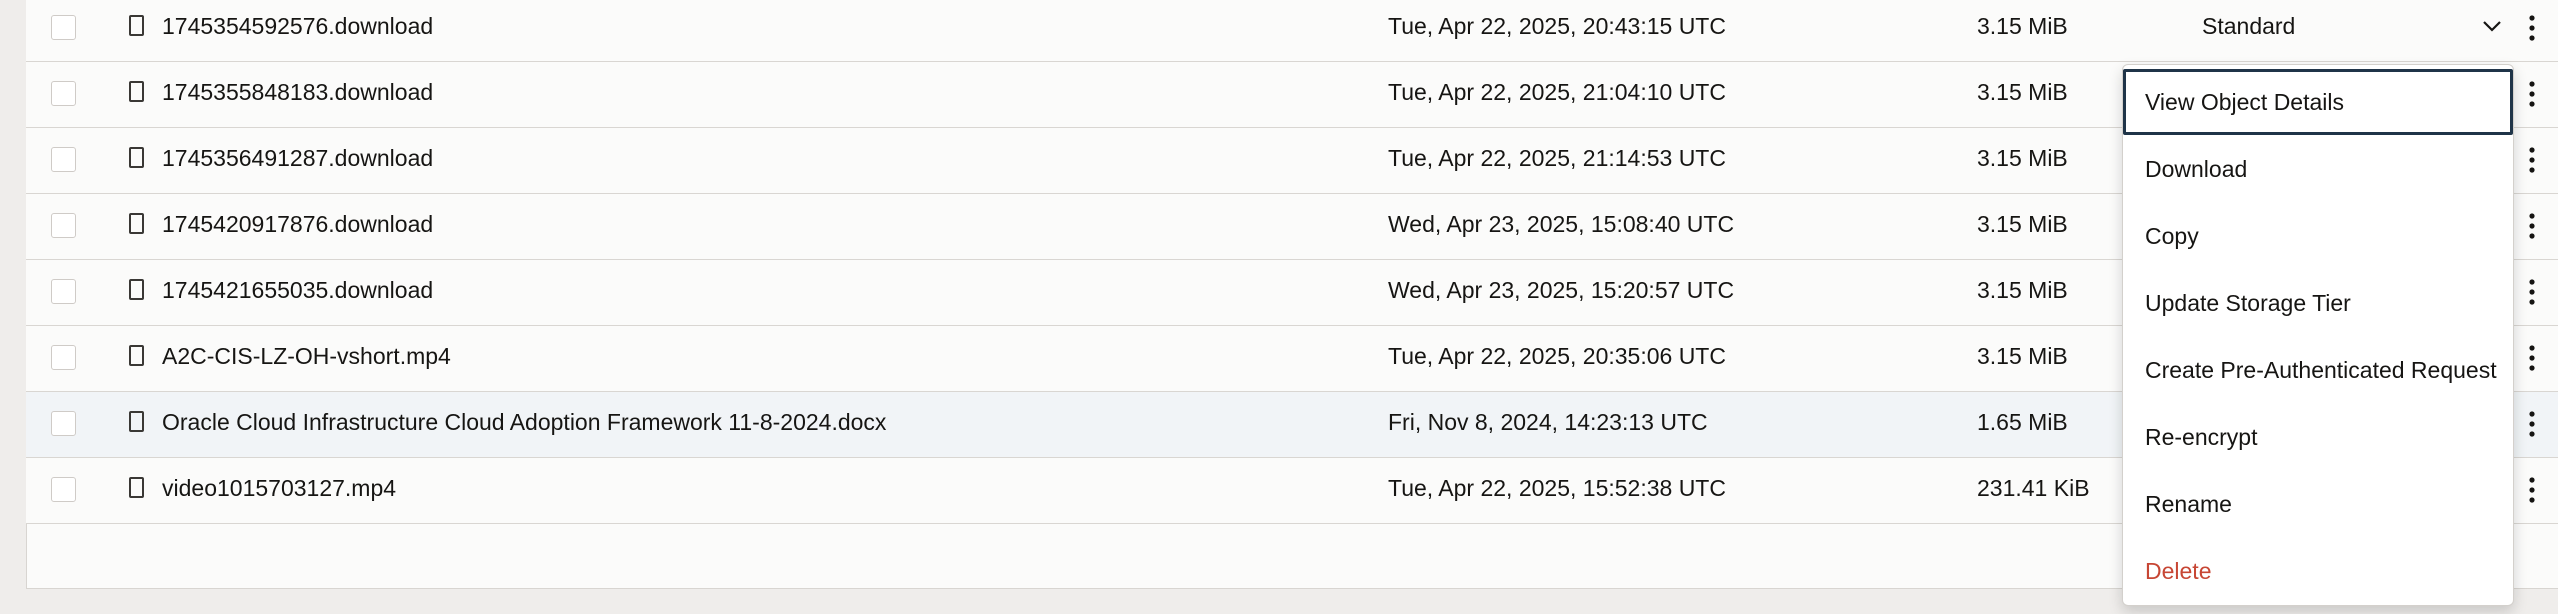 The height and width of the screenshot is (614, 2558). Describe the element at coordinates (2318, 169) in the screenshot. I see `menu-item-download: Download` at that location.